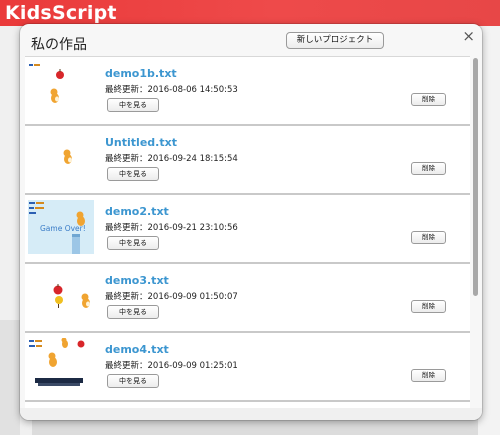 The width and height of the screenshot is (500, 435). I want to click on project-updated: 最終更新：2016-09-21 23:10:56, so click(171, 228).